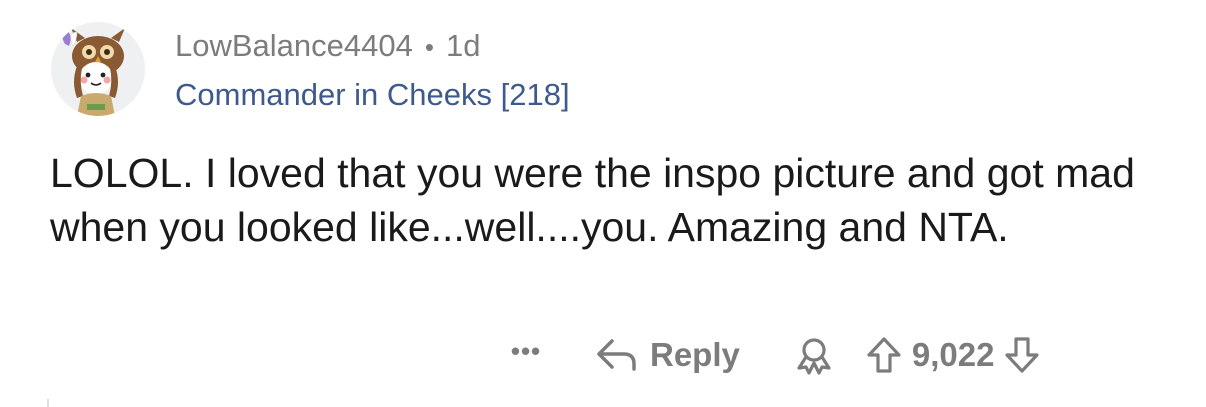  Describe the element at coordinates (48, 403) in the screenshot. I see `thread-line` at that location.